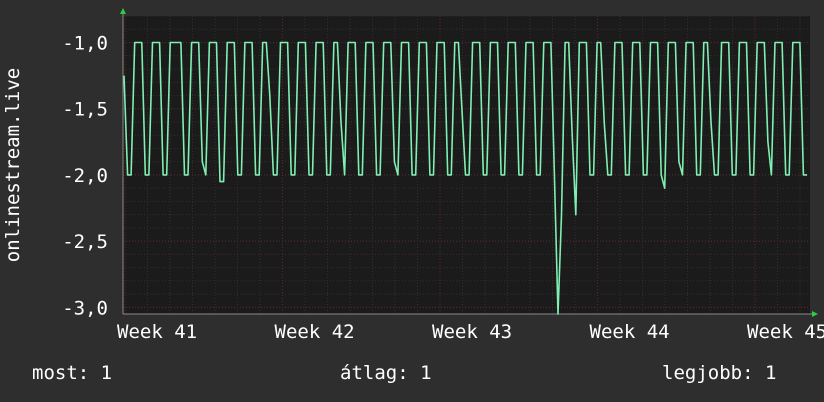 The image size is (824, 402). What do you see at coordinates (123, 11) in the screenshot?
I see `y-axis-arrow-icon` at bounding box center [123, 11].